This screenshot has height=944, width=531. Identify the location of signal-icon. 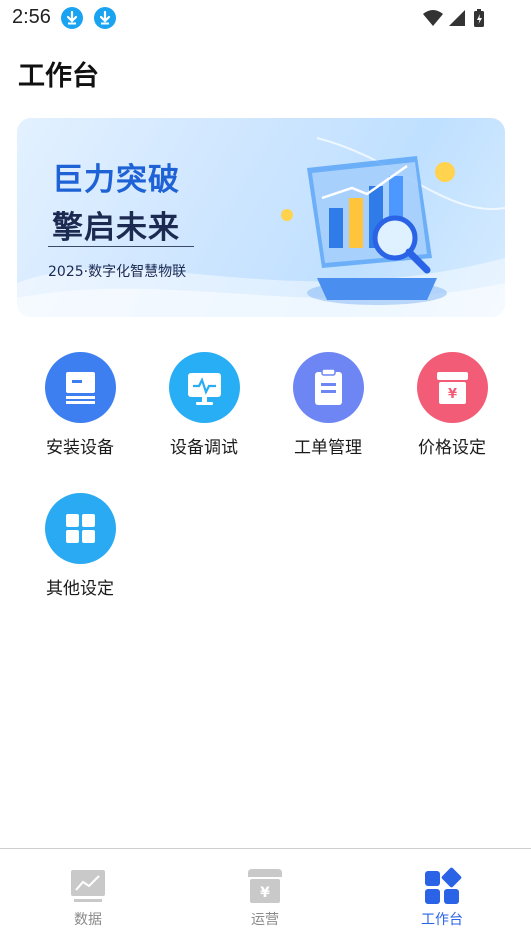
(457, 18).